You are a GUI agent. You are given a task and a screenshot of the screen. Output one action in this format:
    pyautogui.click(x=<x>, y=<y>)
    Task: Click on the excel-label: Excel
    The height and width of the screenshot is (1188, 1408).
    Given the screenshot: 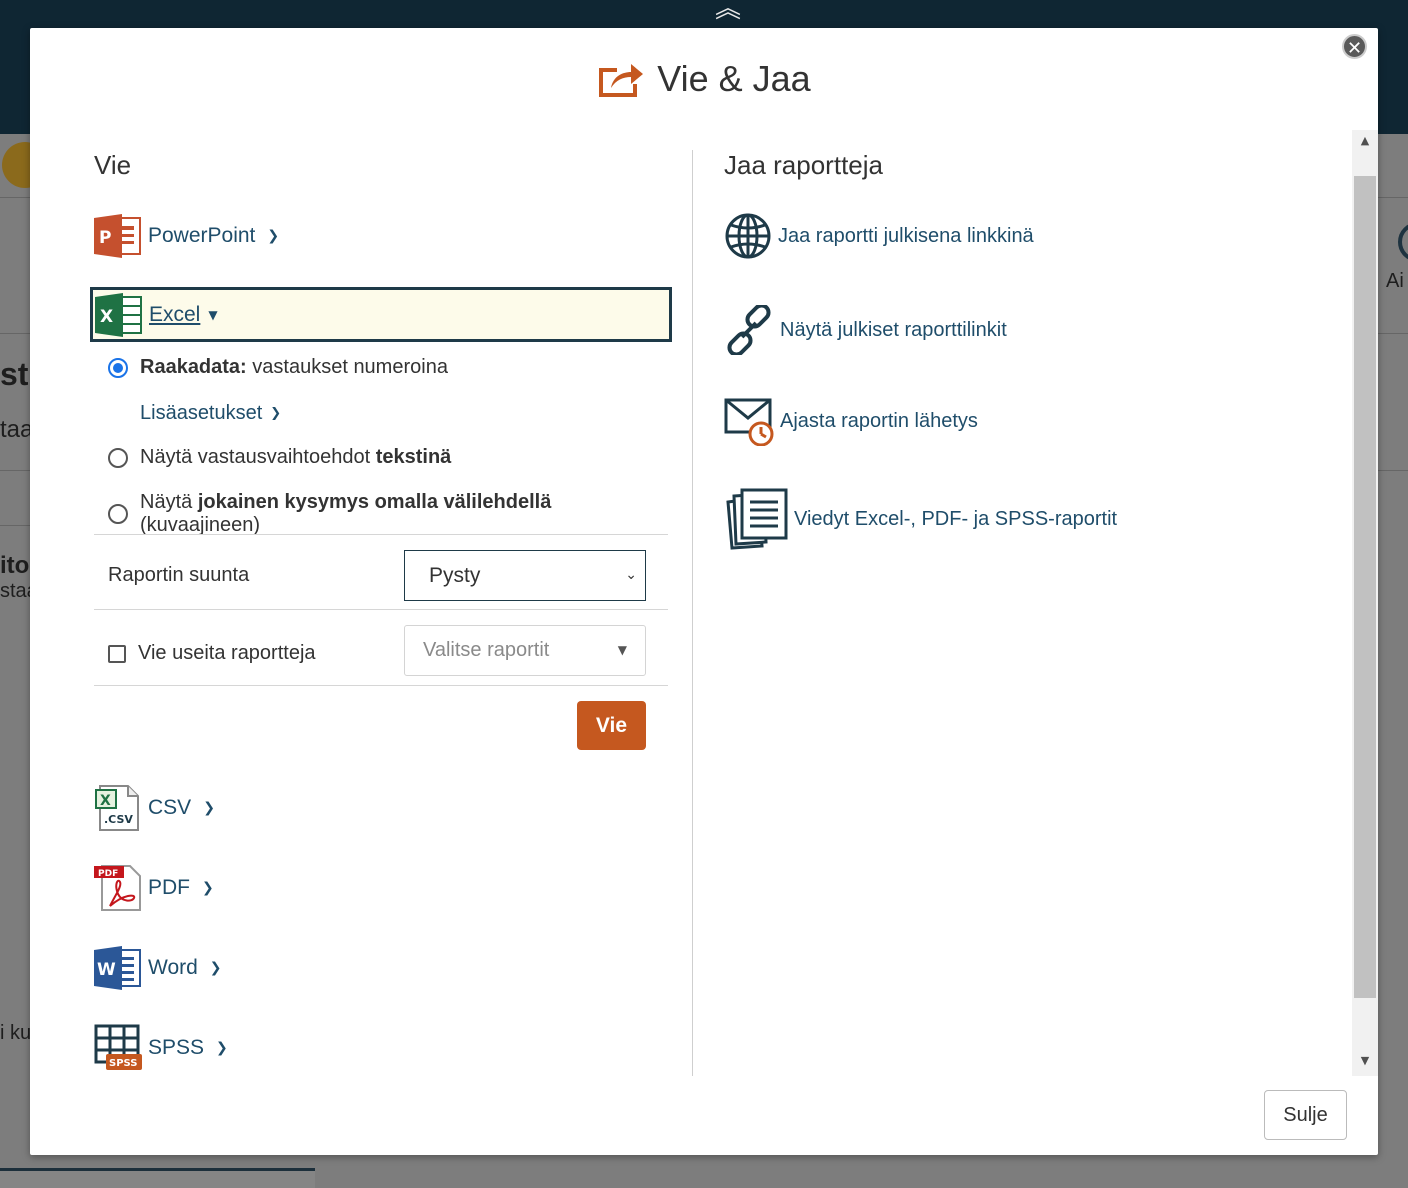 What is the action you would take?
    pyautogui.click(x=175, y=314)
    